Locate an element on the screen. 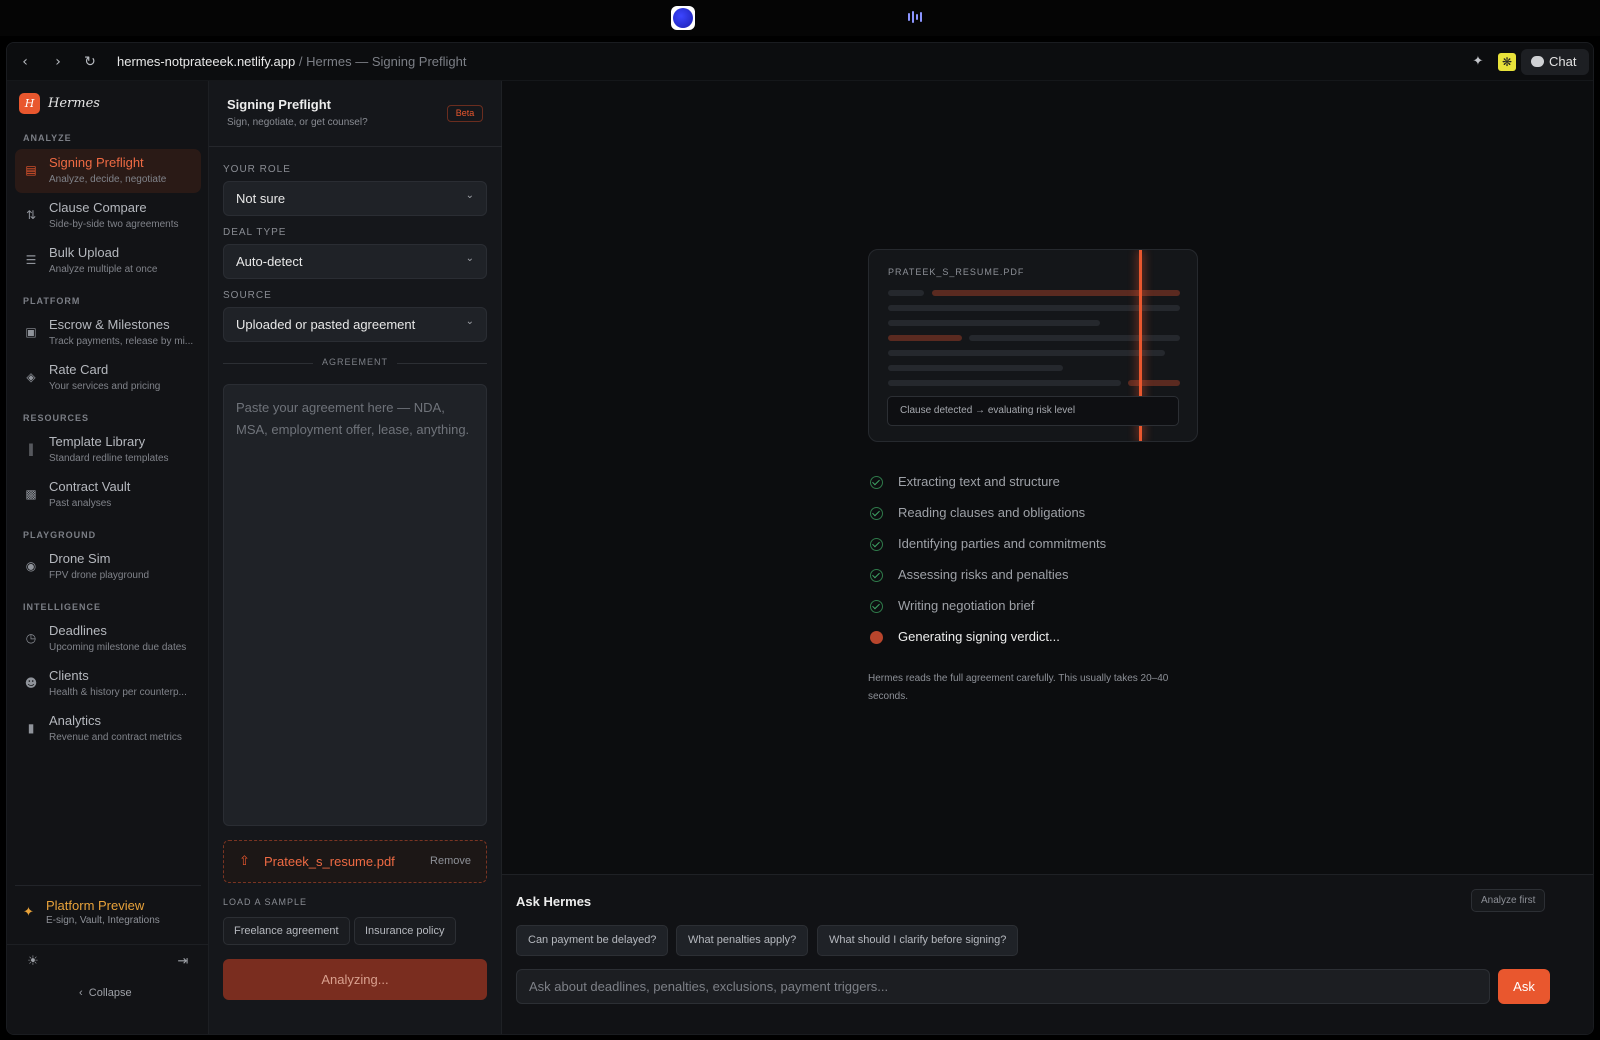 This screenshot has height=1040, width=1600. sample-freelance-button: Freelance agreement is located at coordinates (286, 931).